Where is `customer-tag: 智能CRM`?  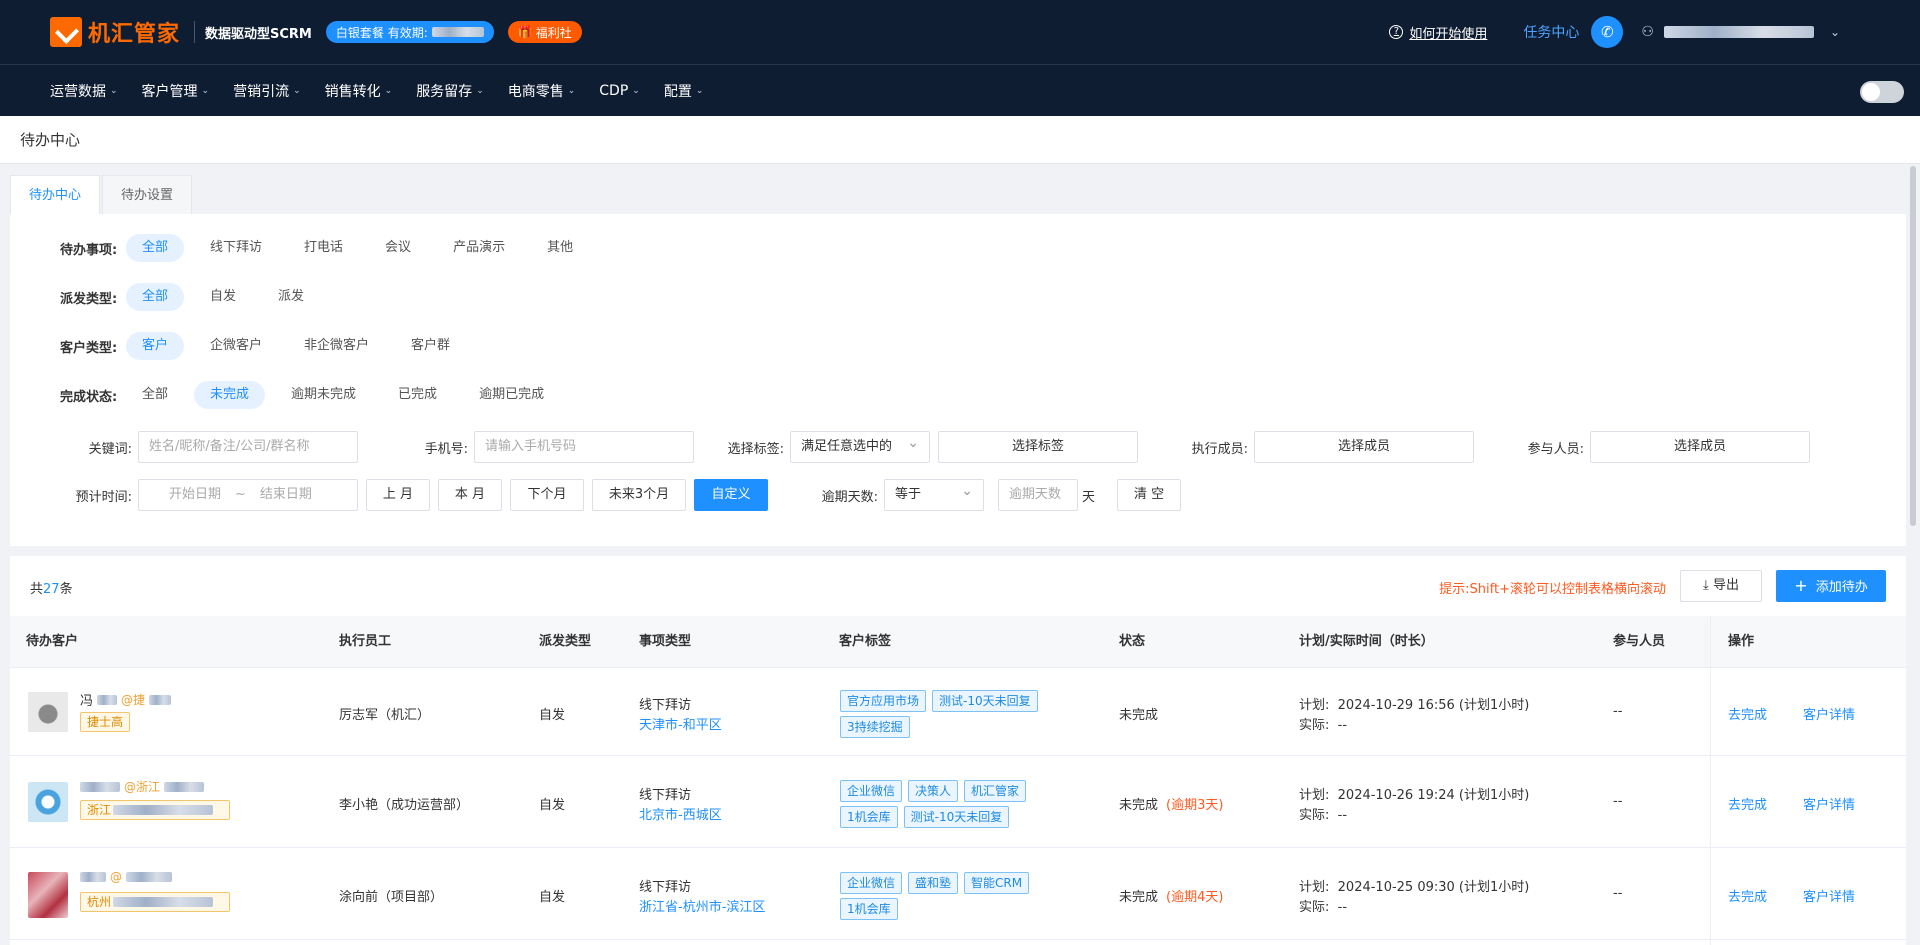
customer-tag: 智能CRM is located at coordinates (997, 883).